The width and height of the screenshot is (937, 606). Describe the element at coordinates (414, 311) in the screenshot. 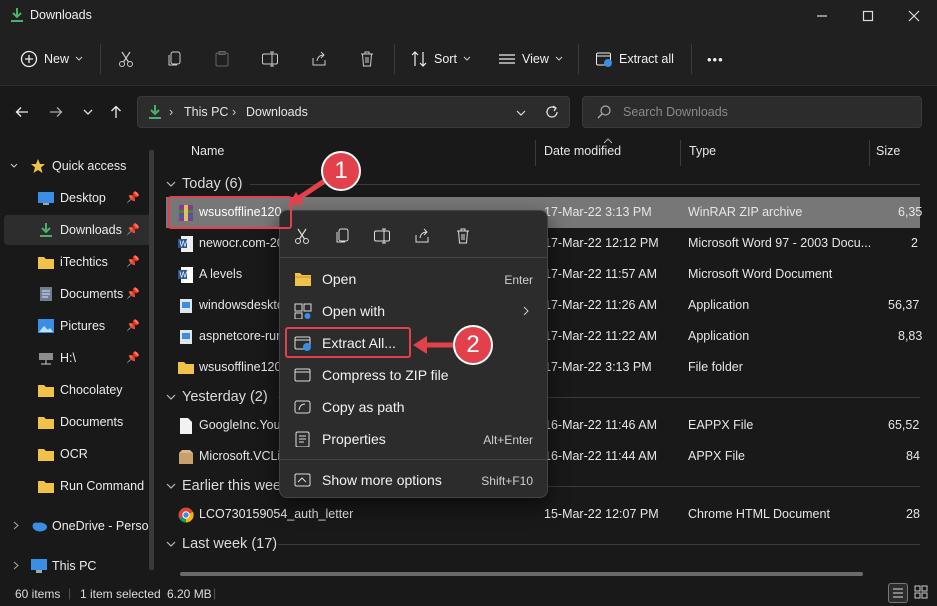

I see `menu-item-open-with: Open with` at that location.